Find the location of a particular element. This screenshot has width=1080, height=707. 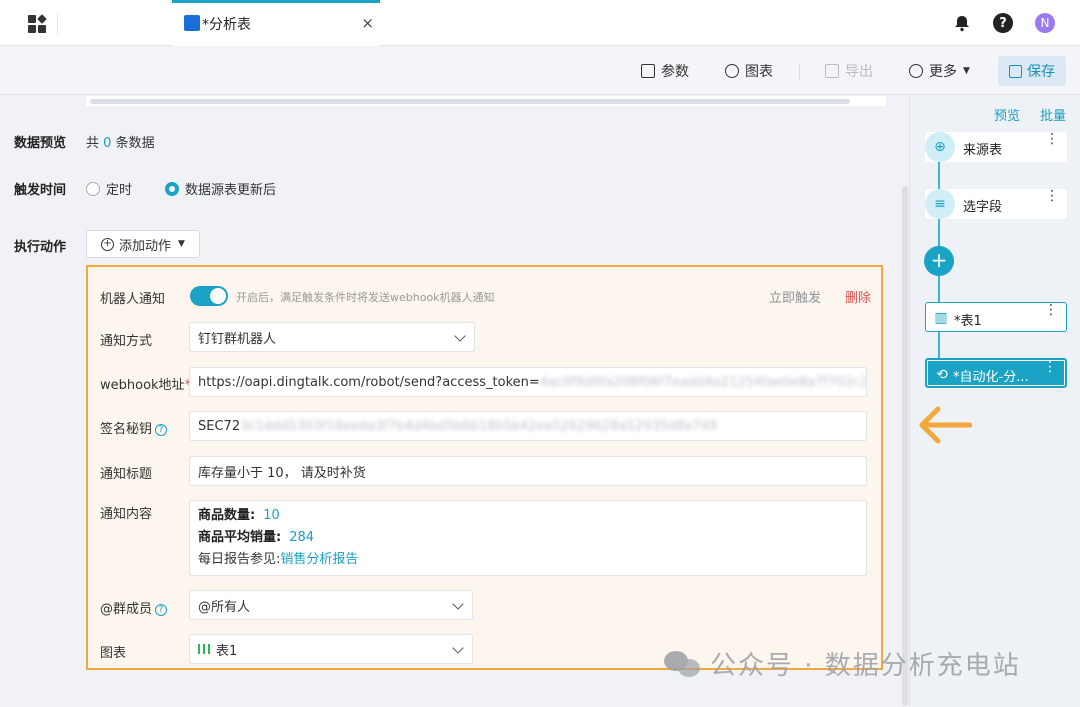

save-label: 保存 is located at coordinates (1041, 72).